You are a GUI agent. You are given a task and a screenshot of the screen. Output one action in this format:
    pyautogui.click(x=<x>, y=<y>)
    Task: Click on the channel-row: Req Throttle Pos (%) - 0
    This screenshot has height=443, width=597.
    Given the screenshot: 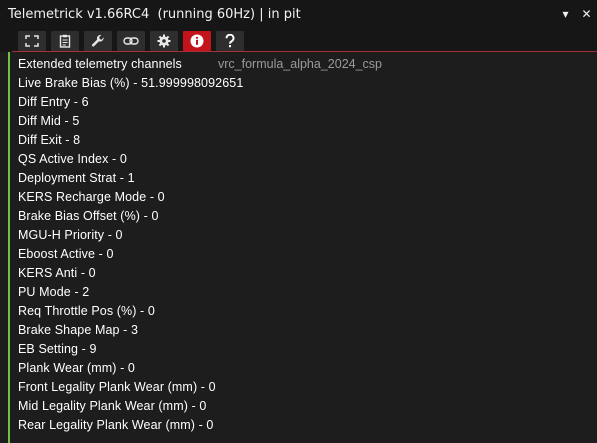 What is the action you would take?
    pyautogui.click(x=86, y=311)
    